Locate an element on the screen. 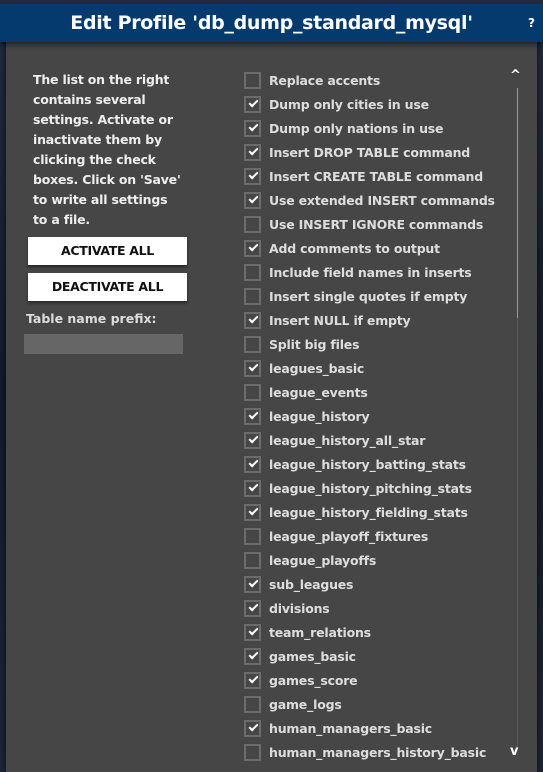  scroll-up-icon: ^ is located at coordinates (515, 75).